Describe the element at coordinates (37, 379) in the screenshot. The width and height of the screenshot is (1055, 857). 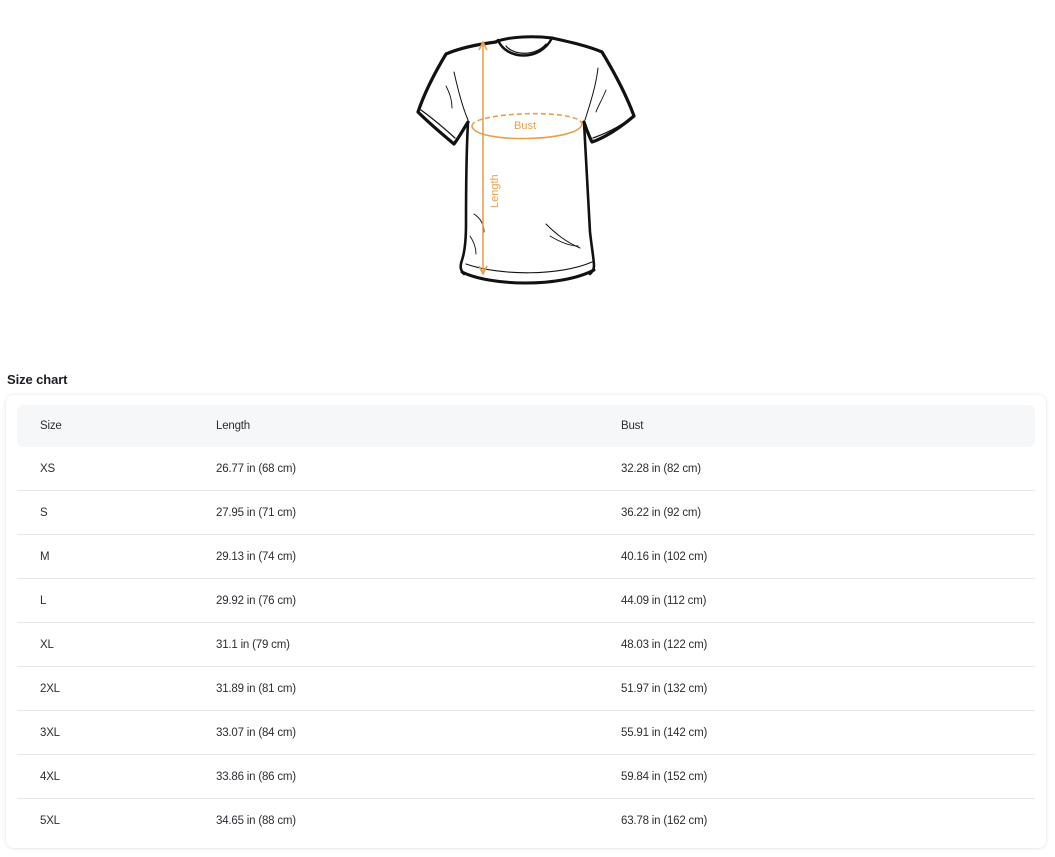
I see `size-chart-title: Size chart` at that location.